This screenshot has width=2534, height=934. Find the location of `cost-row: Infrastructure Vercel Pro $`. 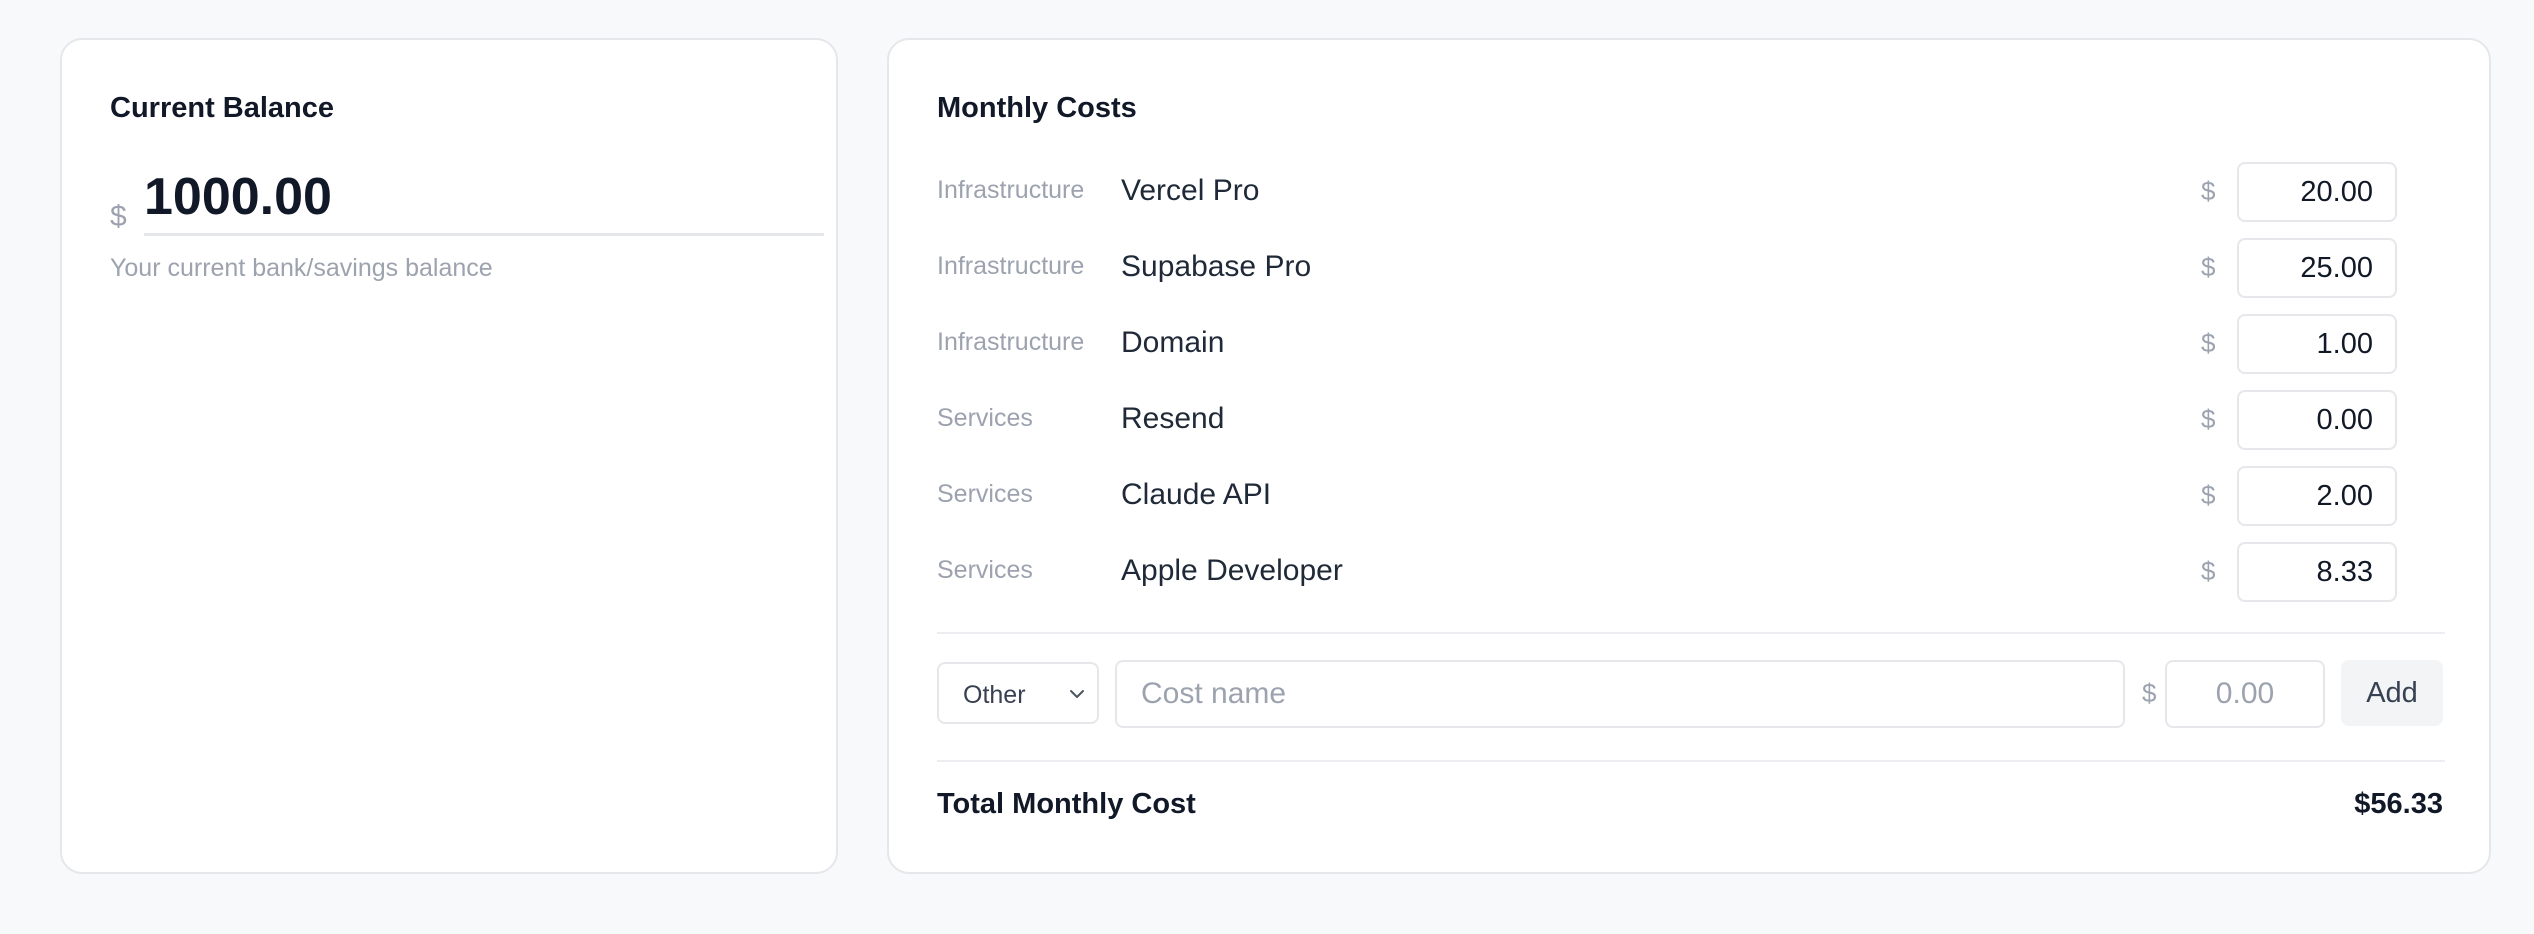

cost-row: Infrastructure Vercel Pro $ is located at coordinates (1692, 192).